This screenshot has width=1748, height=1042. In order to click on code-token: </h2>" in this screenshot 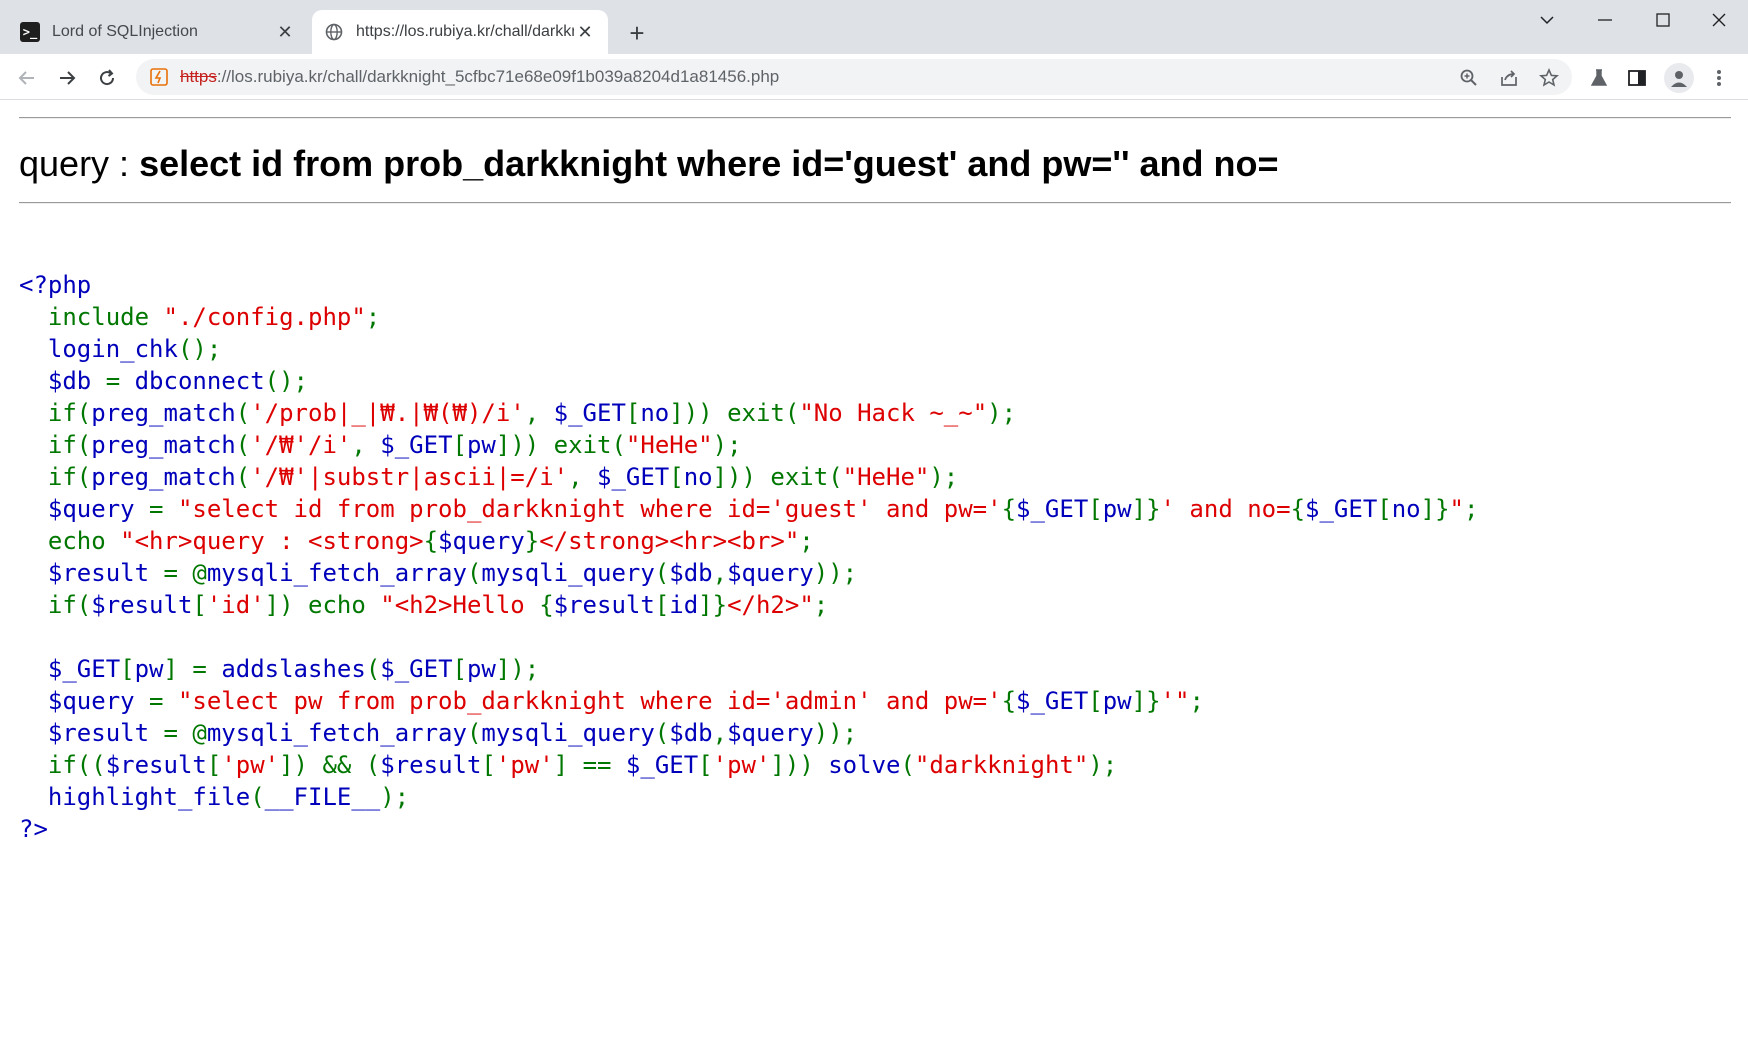, I will do `click(770, 605)`.